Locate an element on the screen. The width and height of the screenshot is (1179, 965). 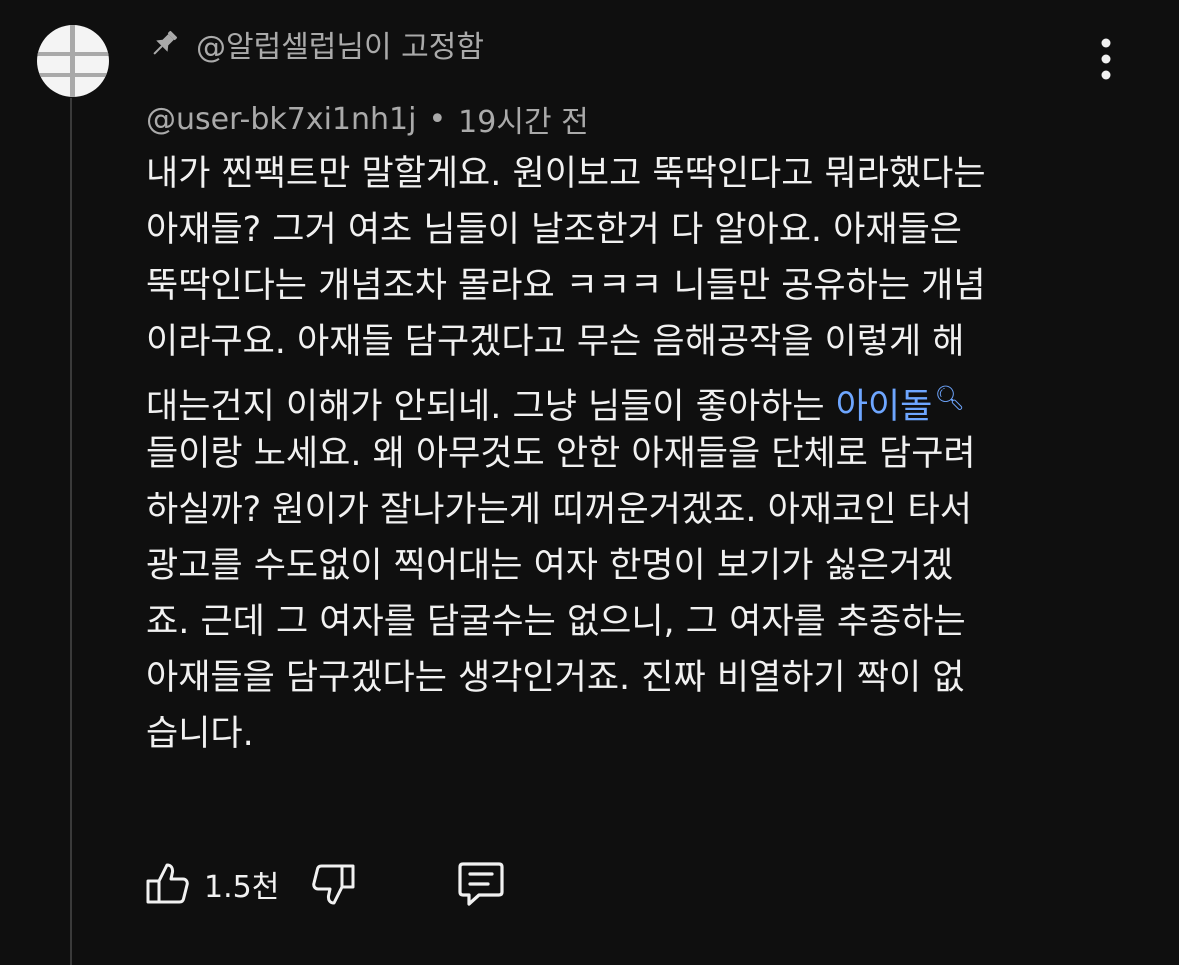
thumbs-down-icon is located at coordinates (333, 884).